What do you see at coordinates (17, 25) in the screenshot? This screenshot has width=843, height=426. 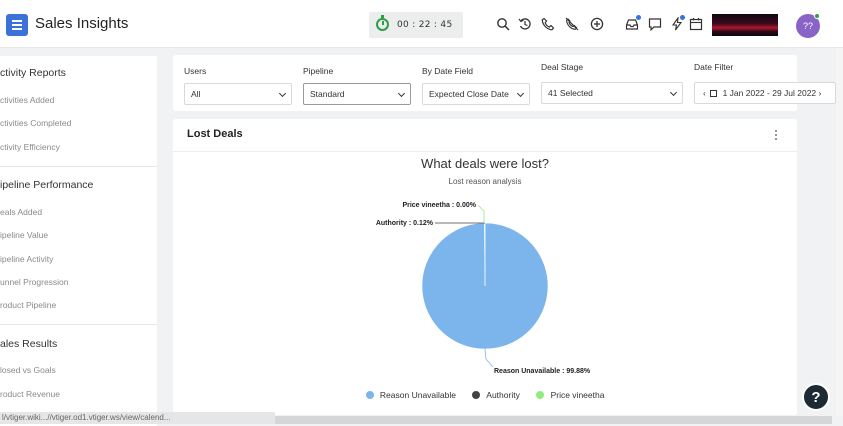 I see `menu-icon` at bounding box center [17, 25].